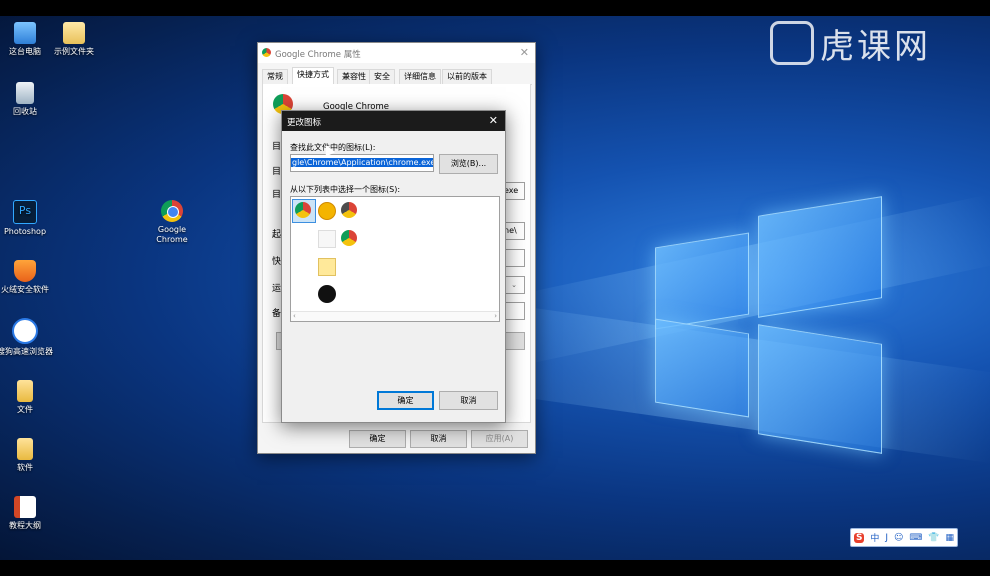 The height and width of the screenshot is (576, 990). I want to click on incognito-icon-option, so click(327, 294).